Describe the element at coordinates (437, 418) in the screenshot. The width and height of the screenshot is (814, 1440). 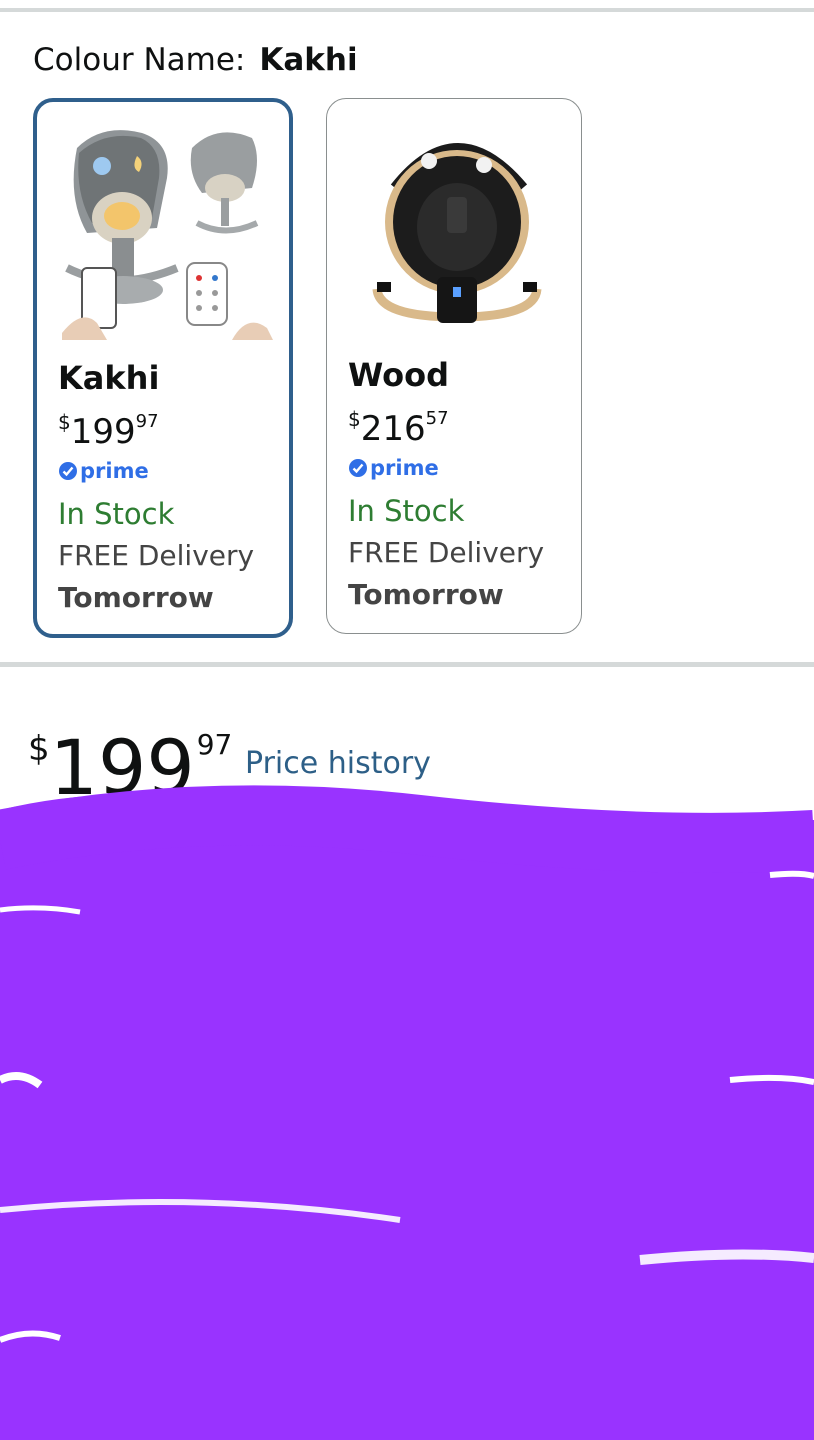
I see `price-fraction: 57` at that location.